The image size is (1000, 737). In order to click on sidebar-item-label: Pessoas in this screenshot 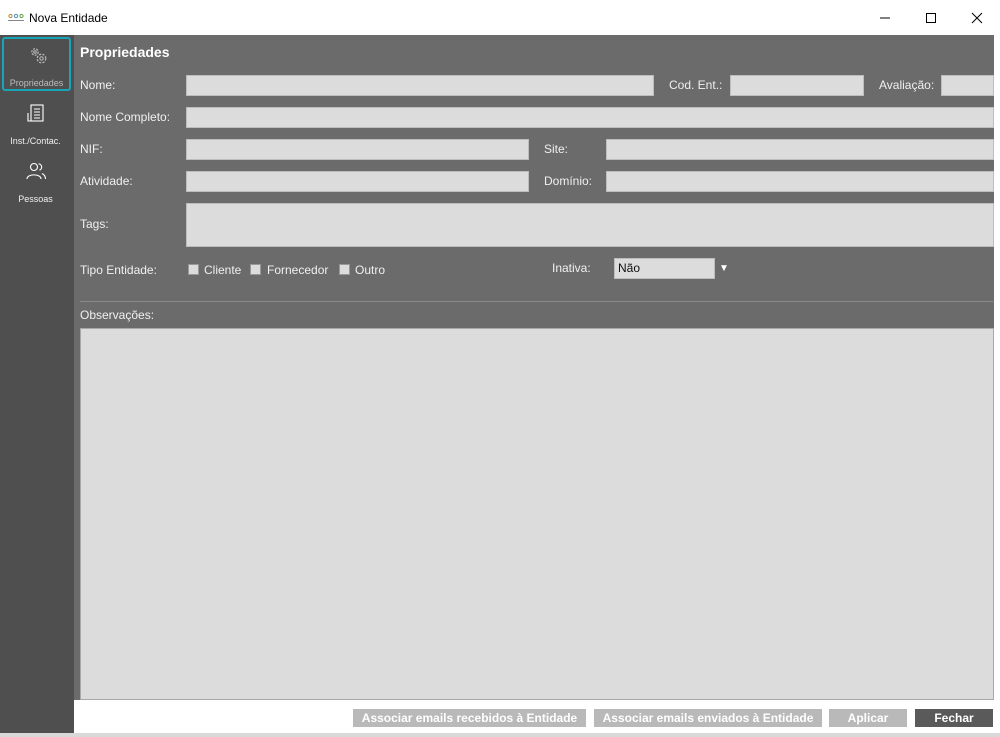, I will do `click(35, 199)`.